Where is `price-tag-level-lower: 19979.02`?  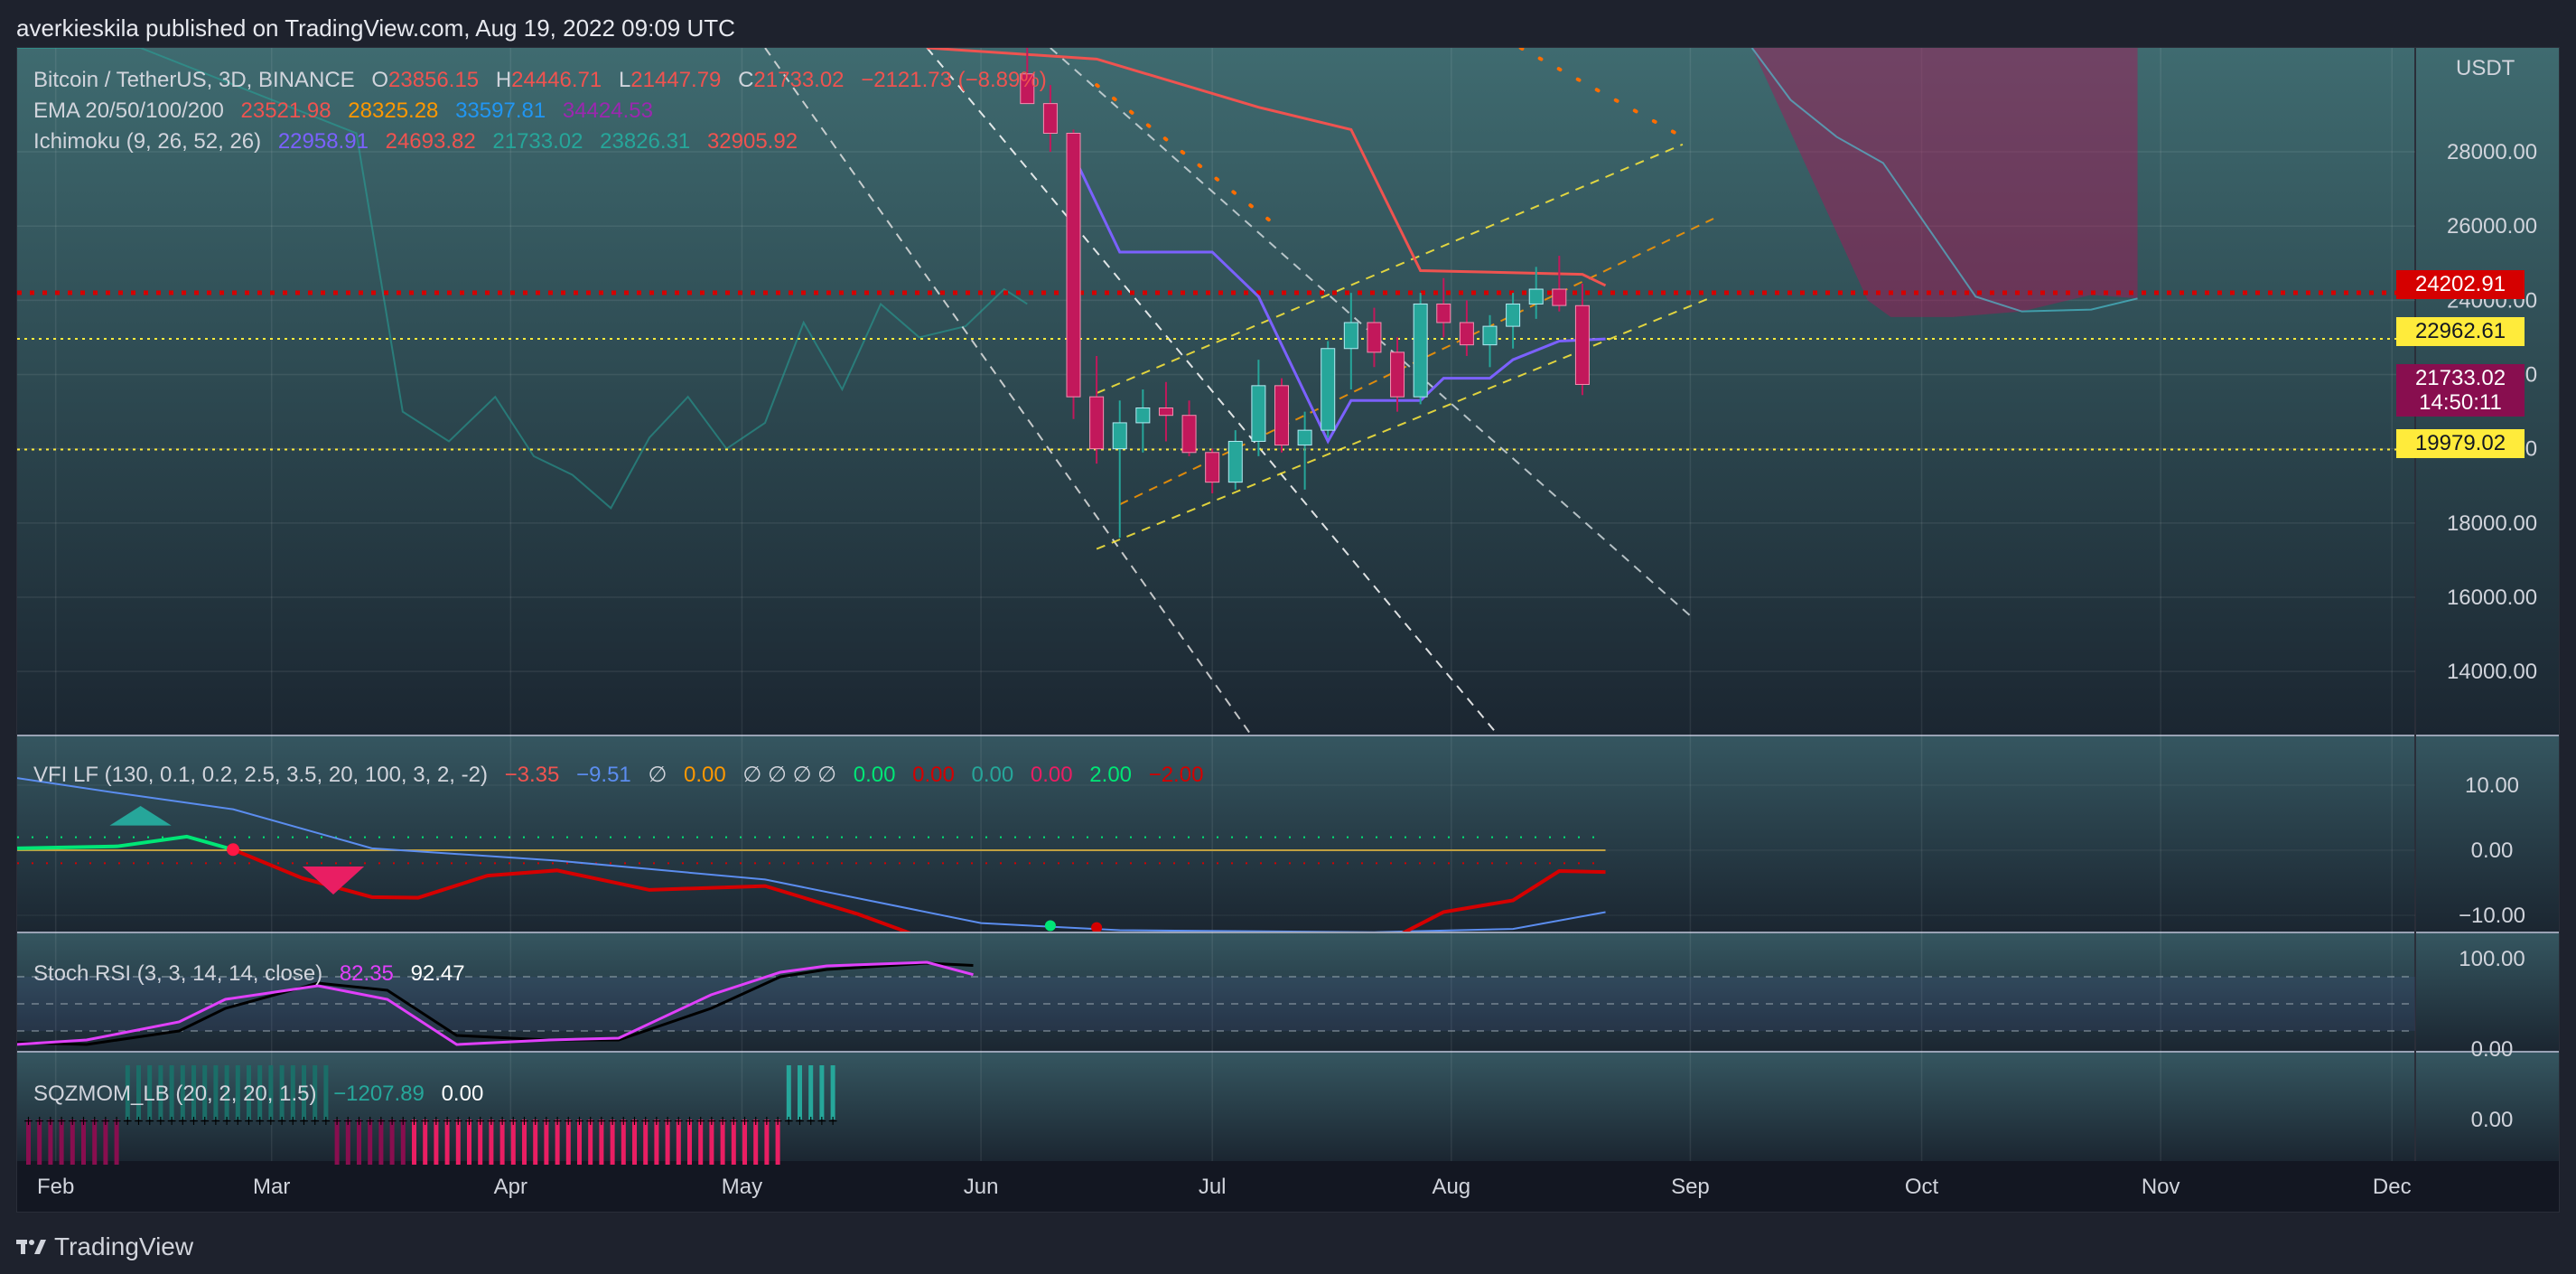 price-tag-level-lower: 19979.02 is located at coordinates (2460, 443).